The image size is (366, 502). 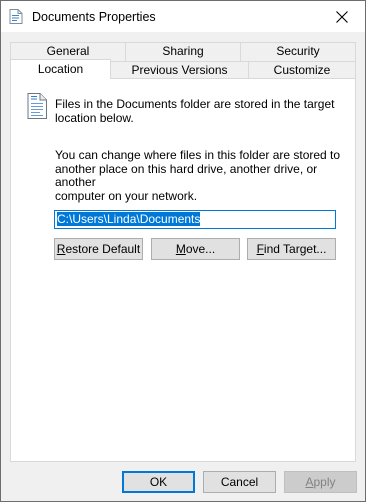 I want to click on description-line: computer on your network., so click(x=126, y=195).